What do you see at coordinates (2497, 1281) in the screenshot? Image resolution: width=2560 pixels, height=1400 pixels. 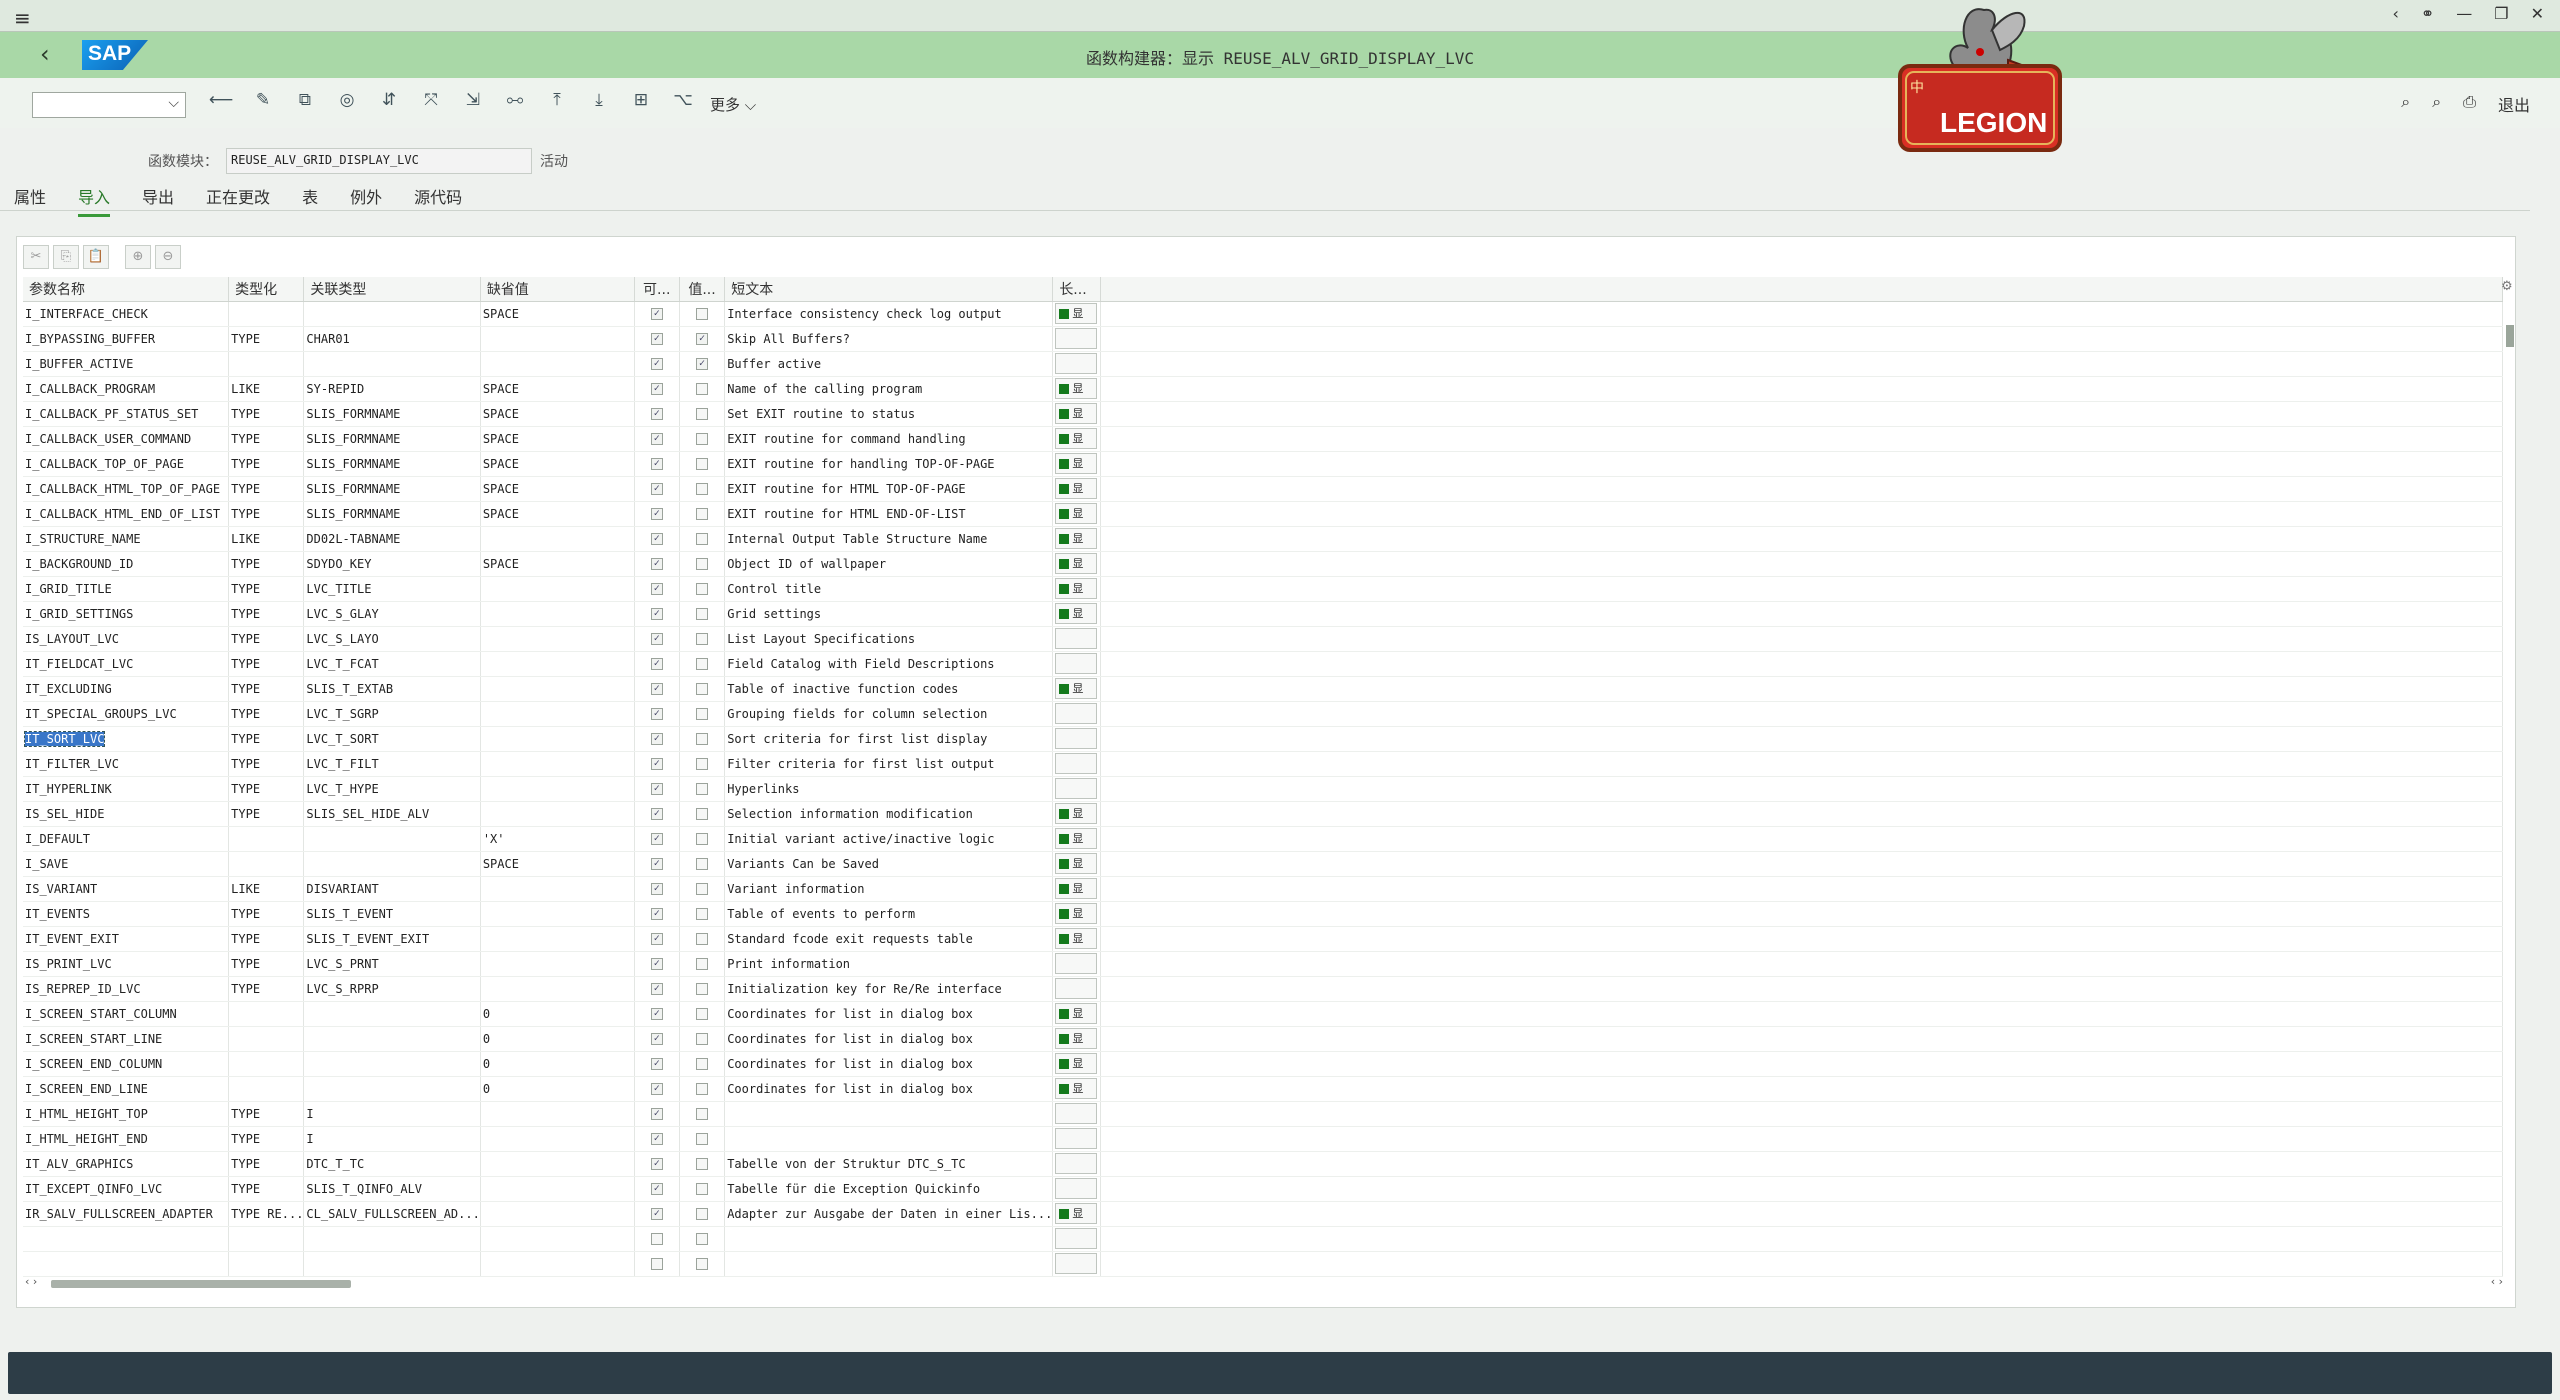 I see `scroll-right-icon: ‹ ›` at bounding box center [2497, 1281].